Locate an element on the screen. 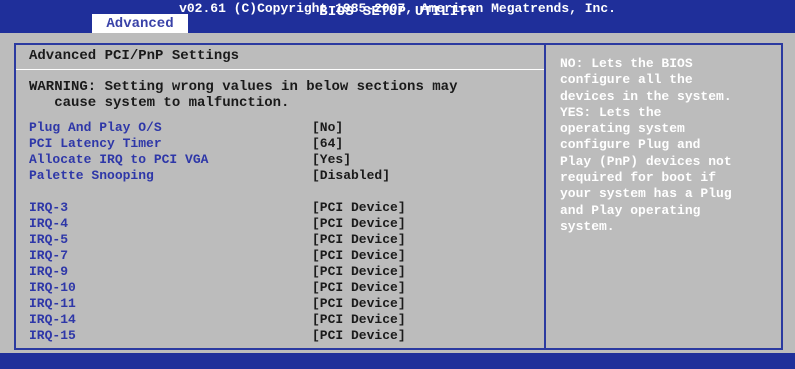 This screenshot has width=795, height=369. help-text-line: NO: Lets the BIOS is located at coordinates (626, 63).